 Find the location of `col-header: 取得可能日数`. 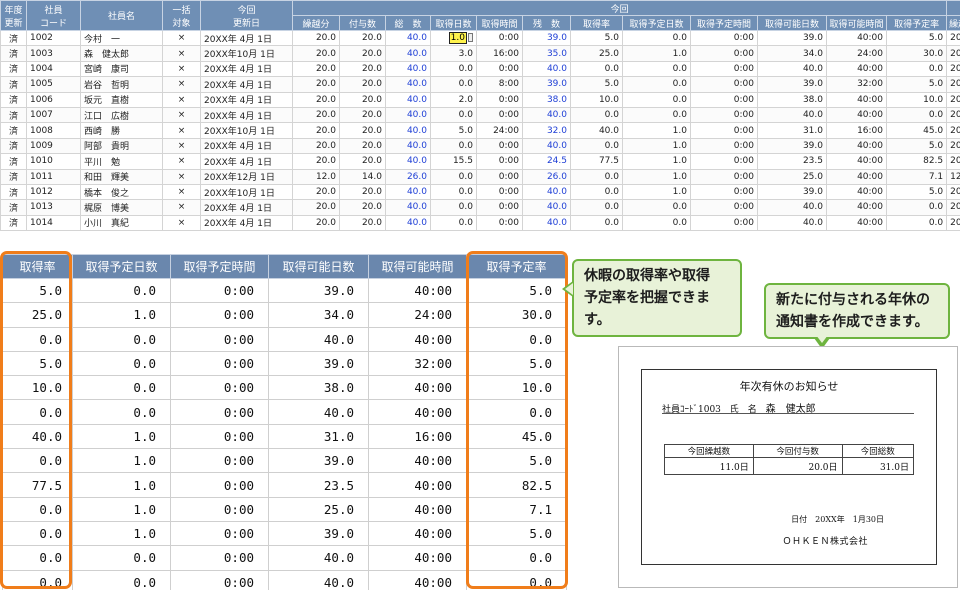

col-header: 取得可能日数 is located at coordinates (792, 23).